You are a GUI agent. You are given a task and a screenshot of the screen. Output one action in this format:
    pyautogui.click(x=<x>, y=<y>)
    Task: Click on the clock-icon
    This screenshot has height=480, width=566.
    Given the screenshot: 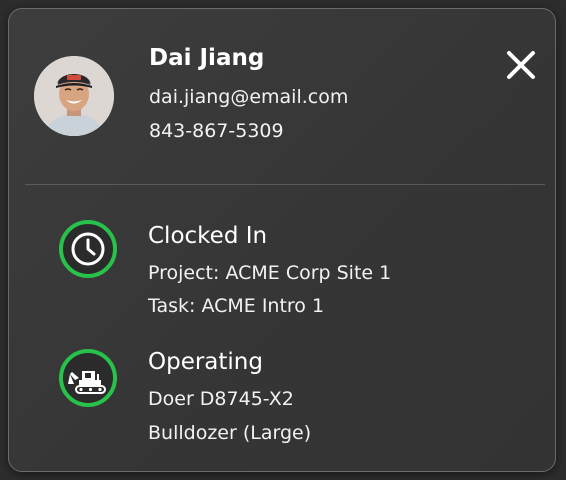 What is the action you would take?
    pyautogui.click(x=88, y=249)
    